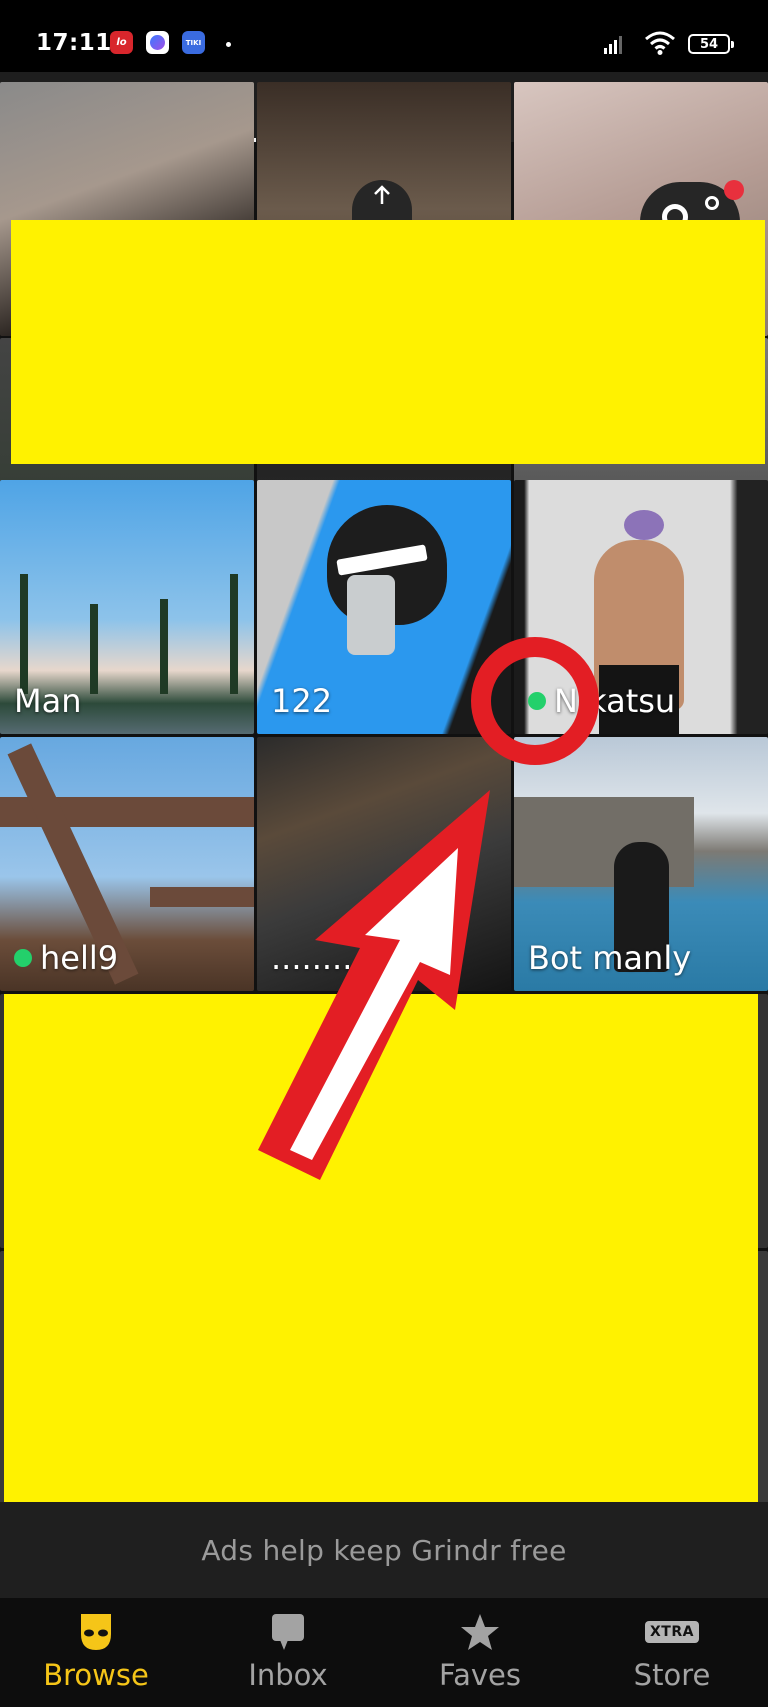 The image size is (768, 1707). What do you see at coordinates (734, 190) in the screenshot?
I see `notification-dot-icon` at bounding box center [734, 190].